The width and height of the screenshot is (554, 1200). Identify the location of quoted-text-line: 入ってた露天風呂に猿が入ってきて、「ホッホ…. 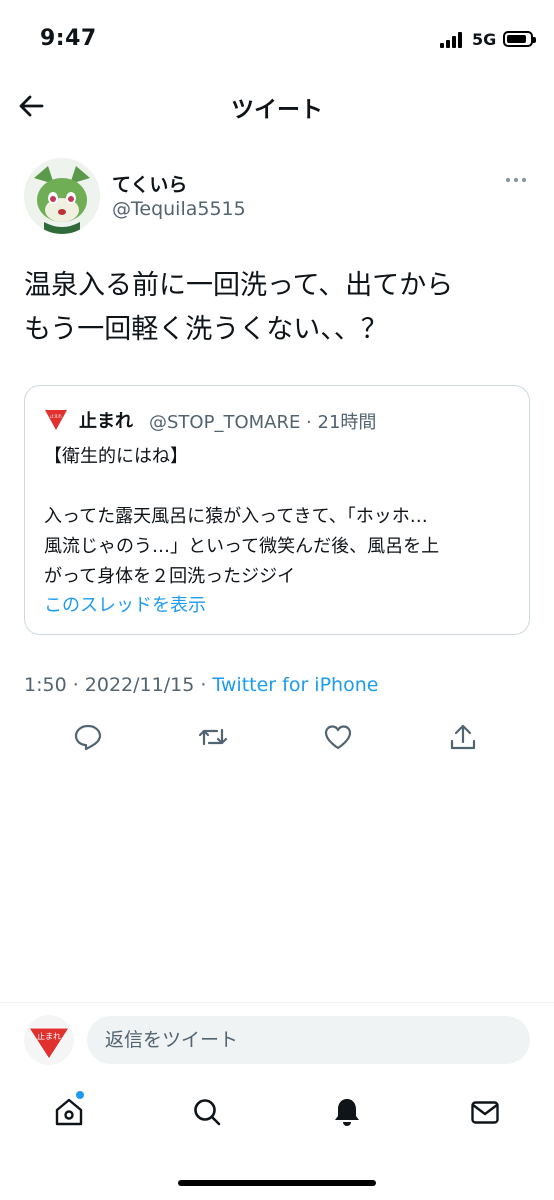
(236, 516).